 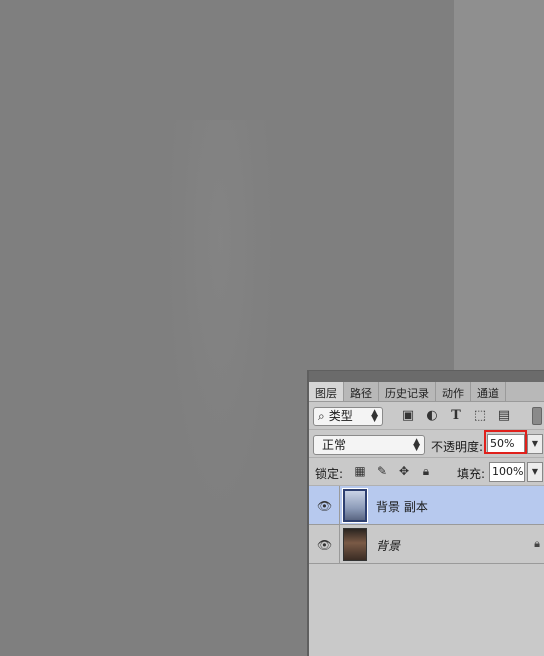 What do you see at coordinates (537, 416) in the screenshot?
I see `filter-toggle` at bounding box center [537, 416].